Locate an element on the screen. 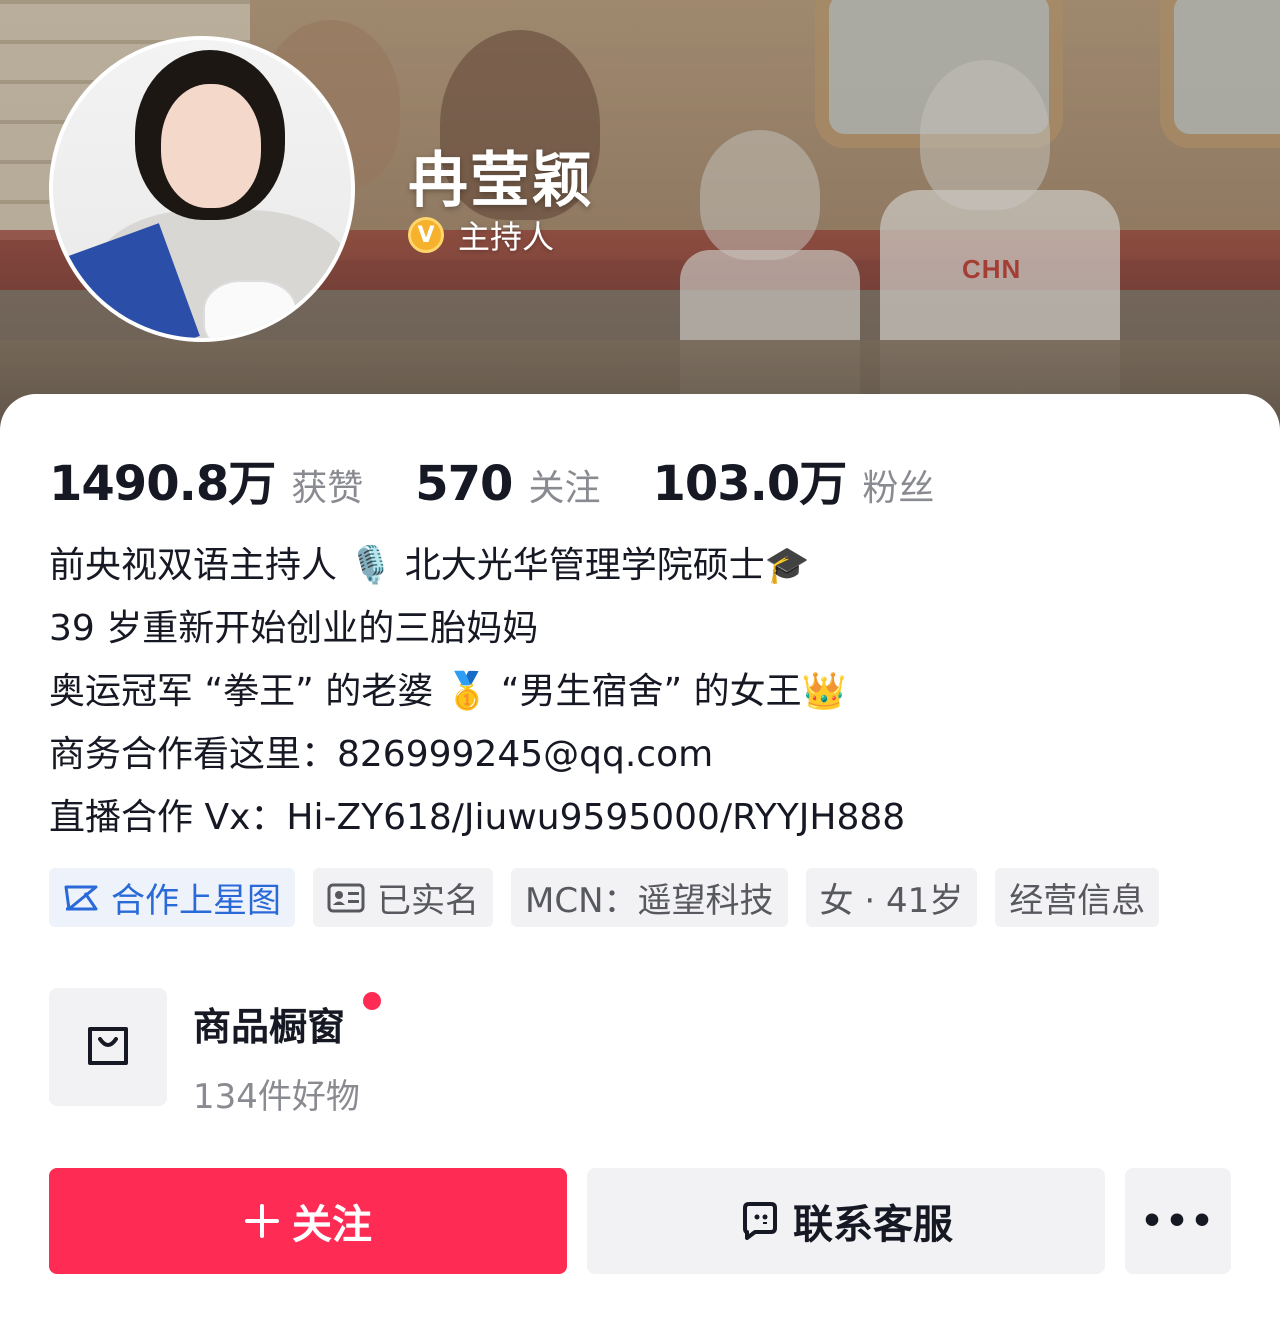 This screenshot has width=1280, height=1323. shopping-bag-icon is located at coordinates (108, 1047).